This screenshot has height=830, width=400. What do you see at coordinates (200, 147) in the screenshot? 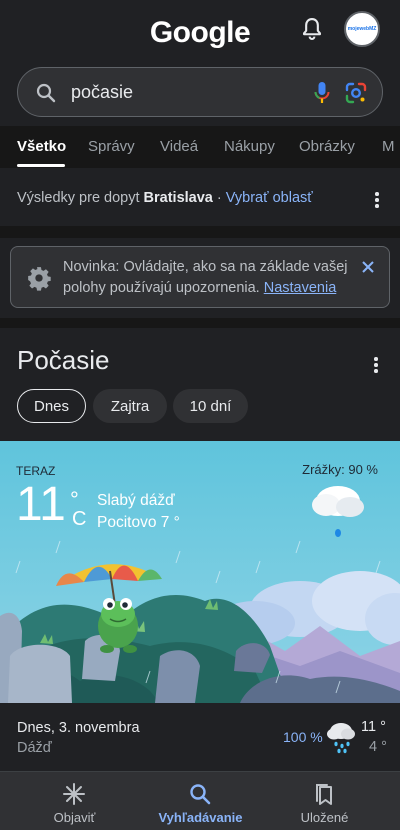
I see `search-tabs: Všetko Správy Videá Nákupy Obrázky M` at bounding box center [200, 147].